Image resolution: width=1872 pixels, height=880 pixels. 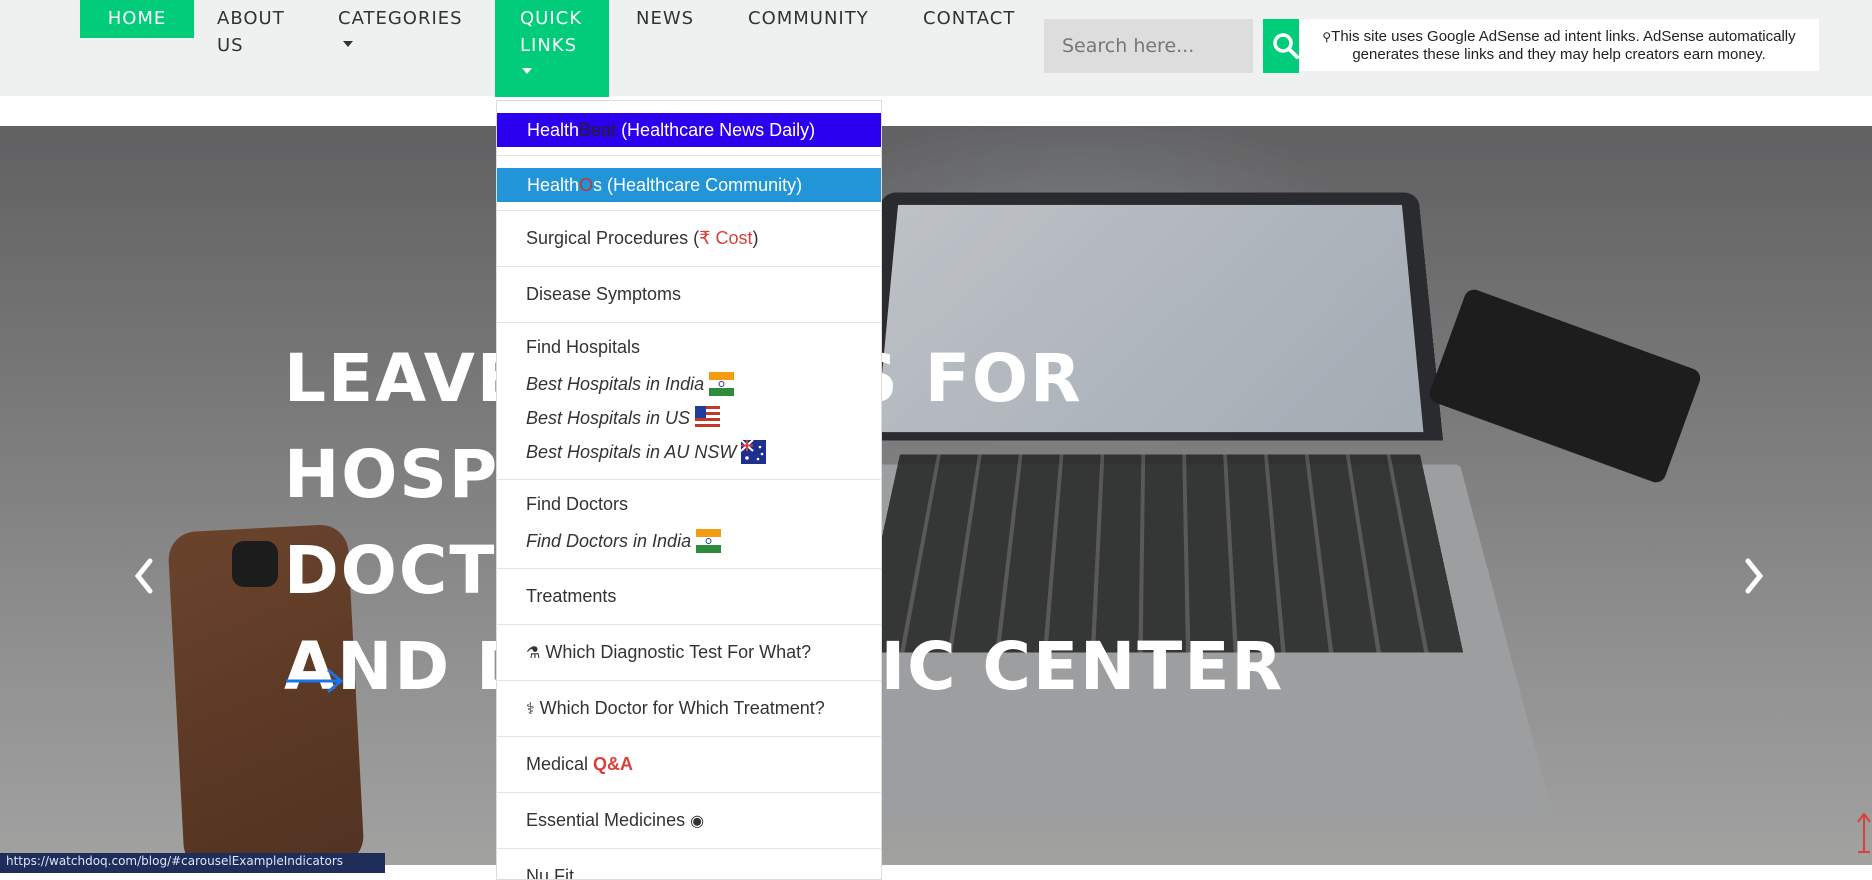 I want to click on dropdown-item-hospitals-au: Best Hospitals in AU NSW, so click(x=690, y=452).